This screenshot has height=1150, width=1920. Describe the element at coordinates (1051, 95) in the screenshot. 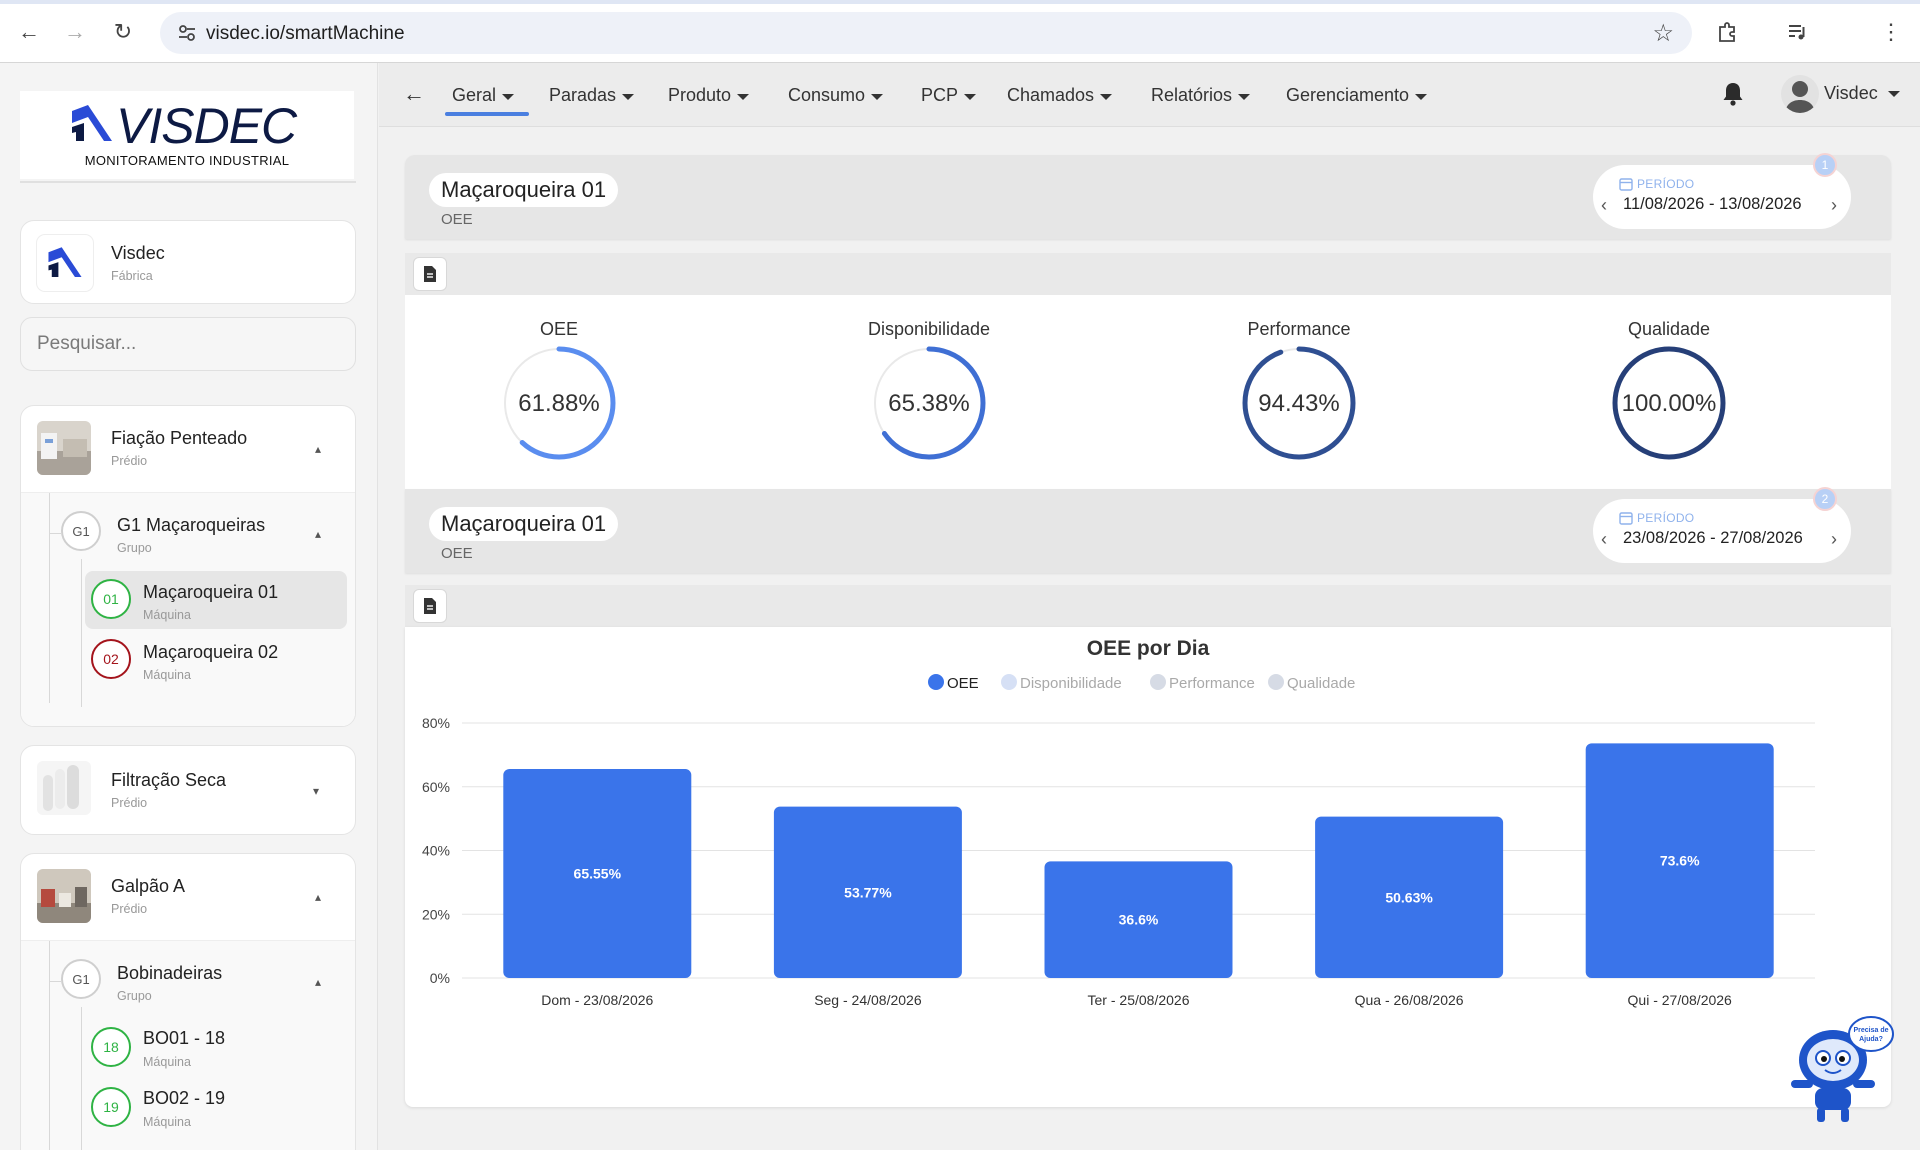

I see `nav-label: Chamados` at that location.